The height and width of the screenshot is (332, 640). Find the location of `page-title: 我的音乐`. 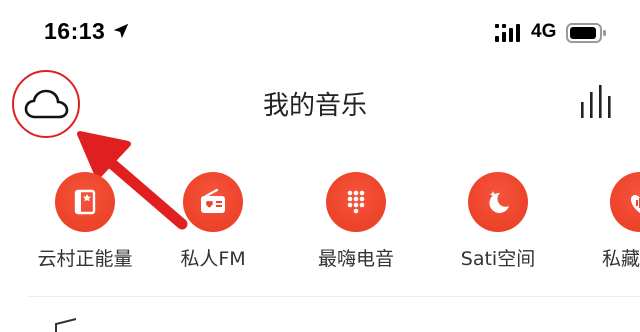

page-title: 我的音乐 is located at coordinates (315, 106).